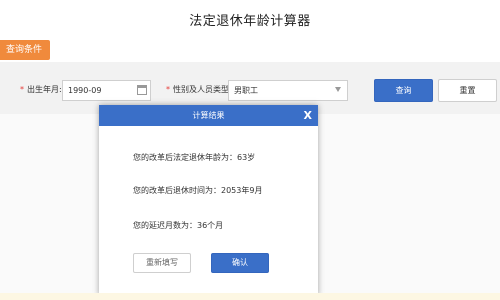  I want to click on category-label-group: * 性别及人员类型:, so click(199, 90).